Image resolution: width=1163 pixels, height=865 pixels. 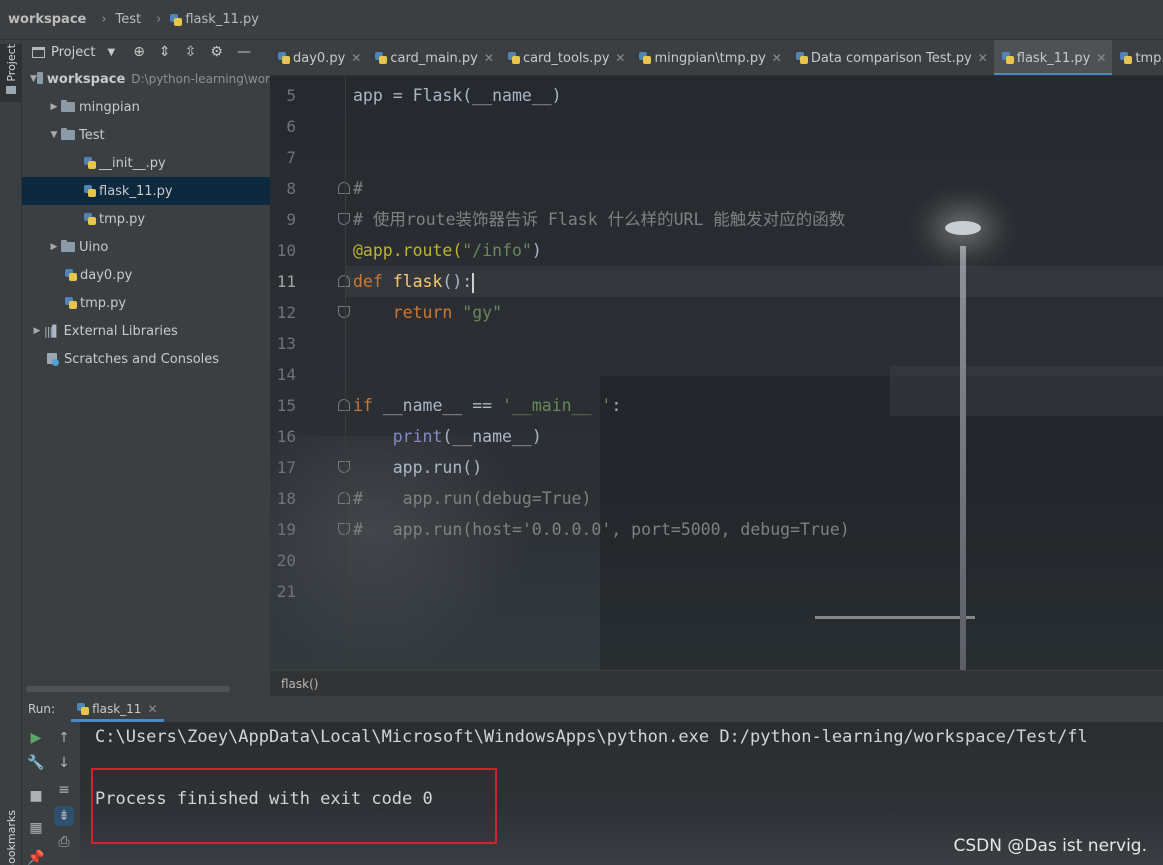 What do you see at coordinates (86, 79) in the screenshot?
I see `tree-item-label: workspace` at bounding box center [86, 79].